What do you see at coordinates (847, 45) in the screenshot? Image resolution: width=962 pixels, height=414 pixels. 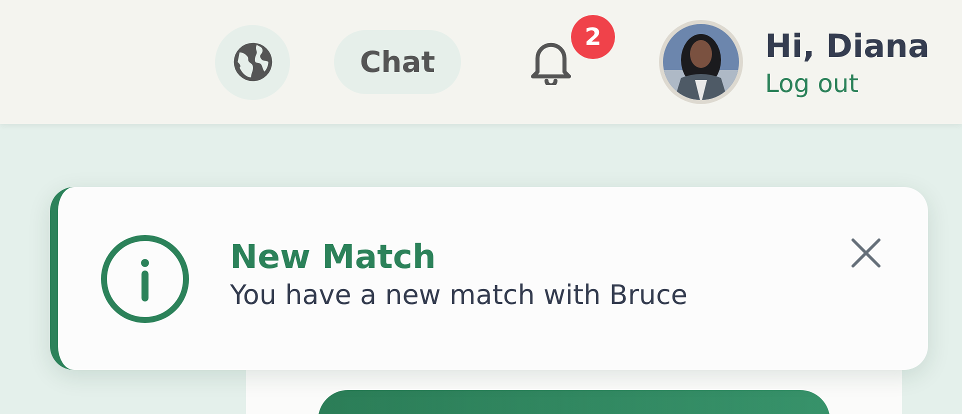 I see `greeting-text: Hi, Diana` at bounding box center [847, 45].